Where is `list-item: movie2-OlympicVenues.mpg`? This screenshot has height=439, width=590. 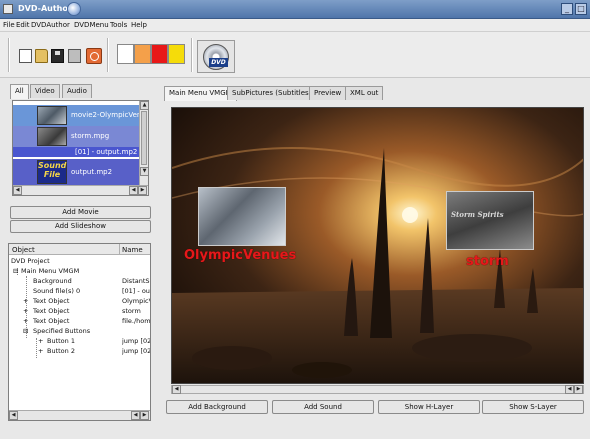
list-item: movie2-OlympicVenues.mpg is located at coordinates (80, 115).